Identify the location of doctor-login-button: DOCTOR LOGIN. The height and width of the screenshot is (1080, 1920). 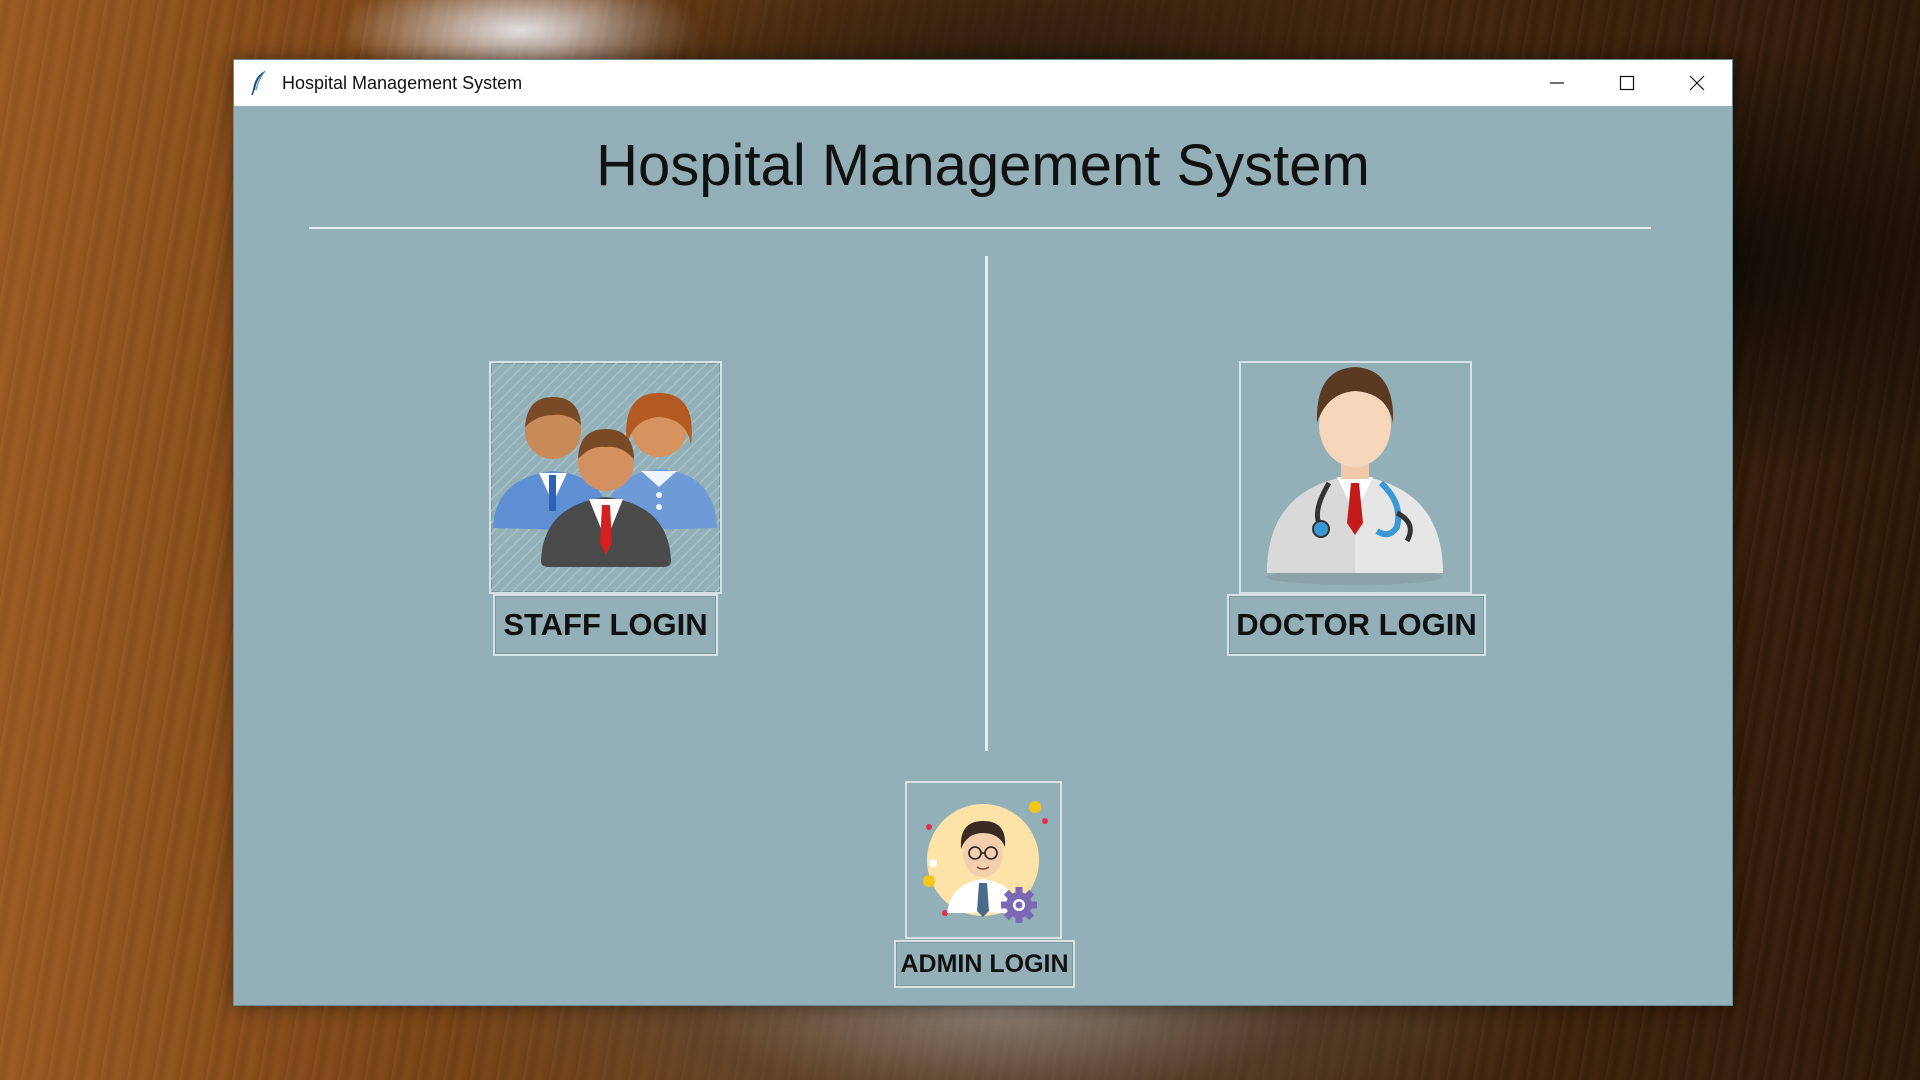
(1356, 625).